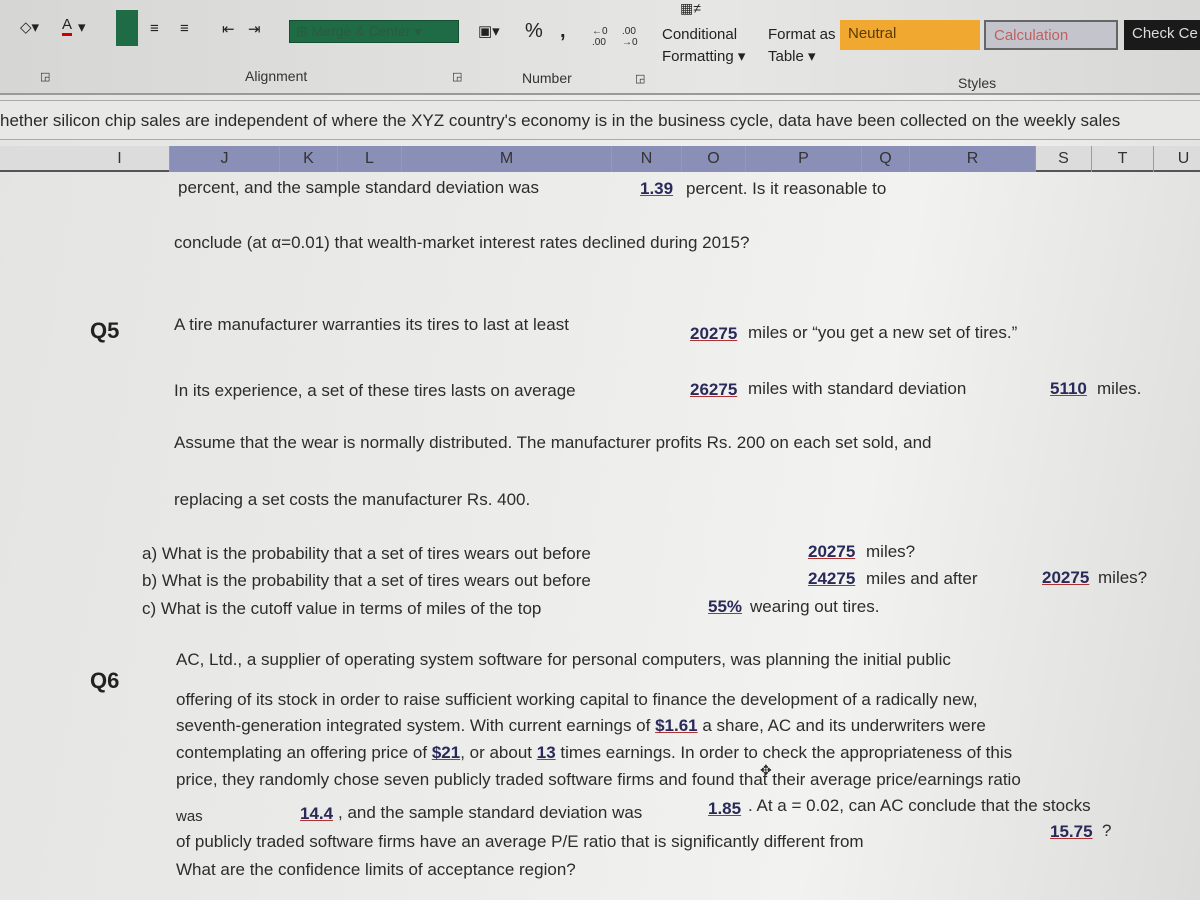 The height and width of the screenshot is (900, 1200). I want to click on column-header-t: T, so click(1123, 159).